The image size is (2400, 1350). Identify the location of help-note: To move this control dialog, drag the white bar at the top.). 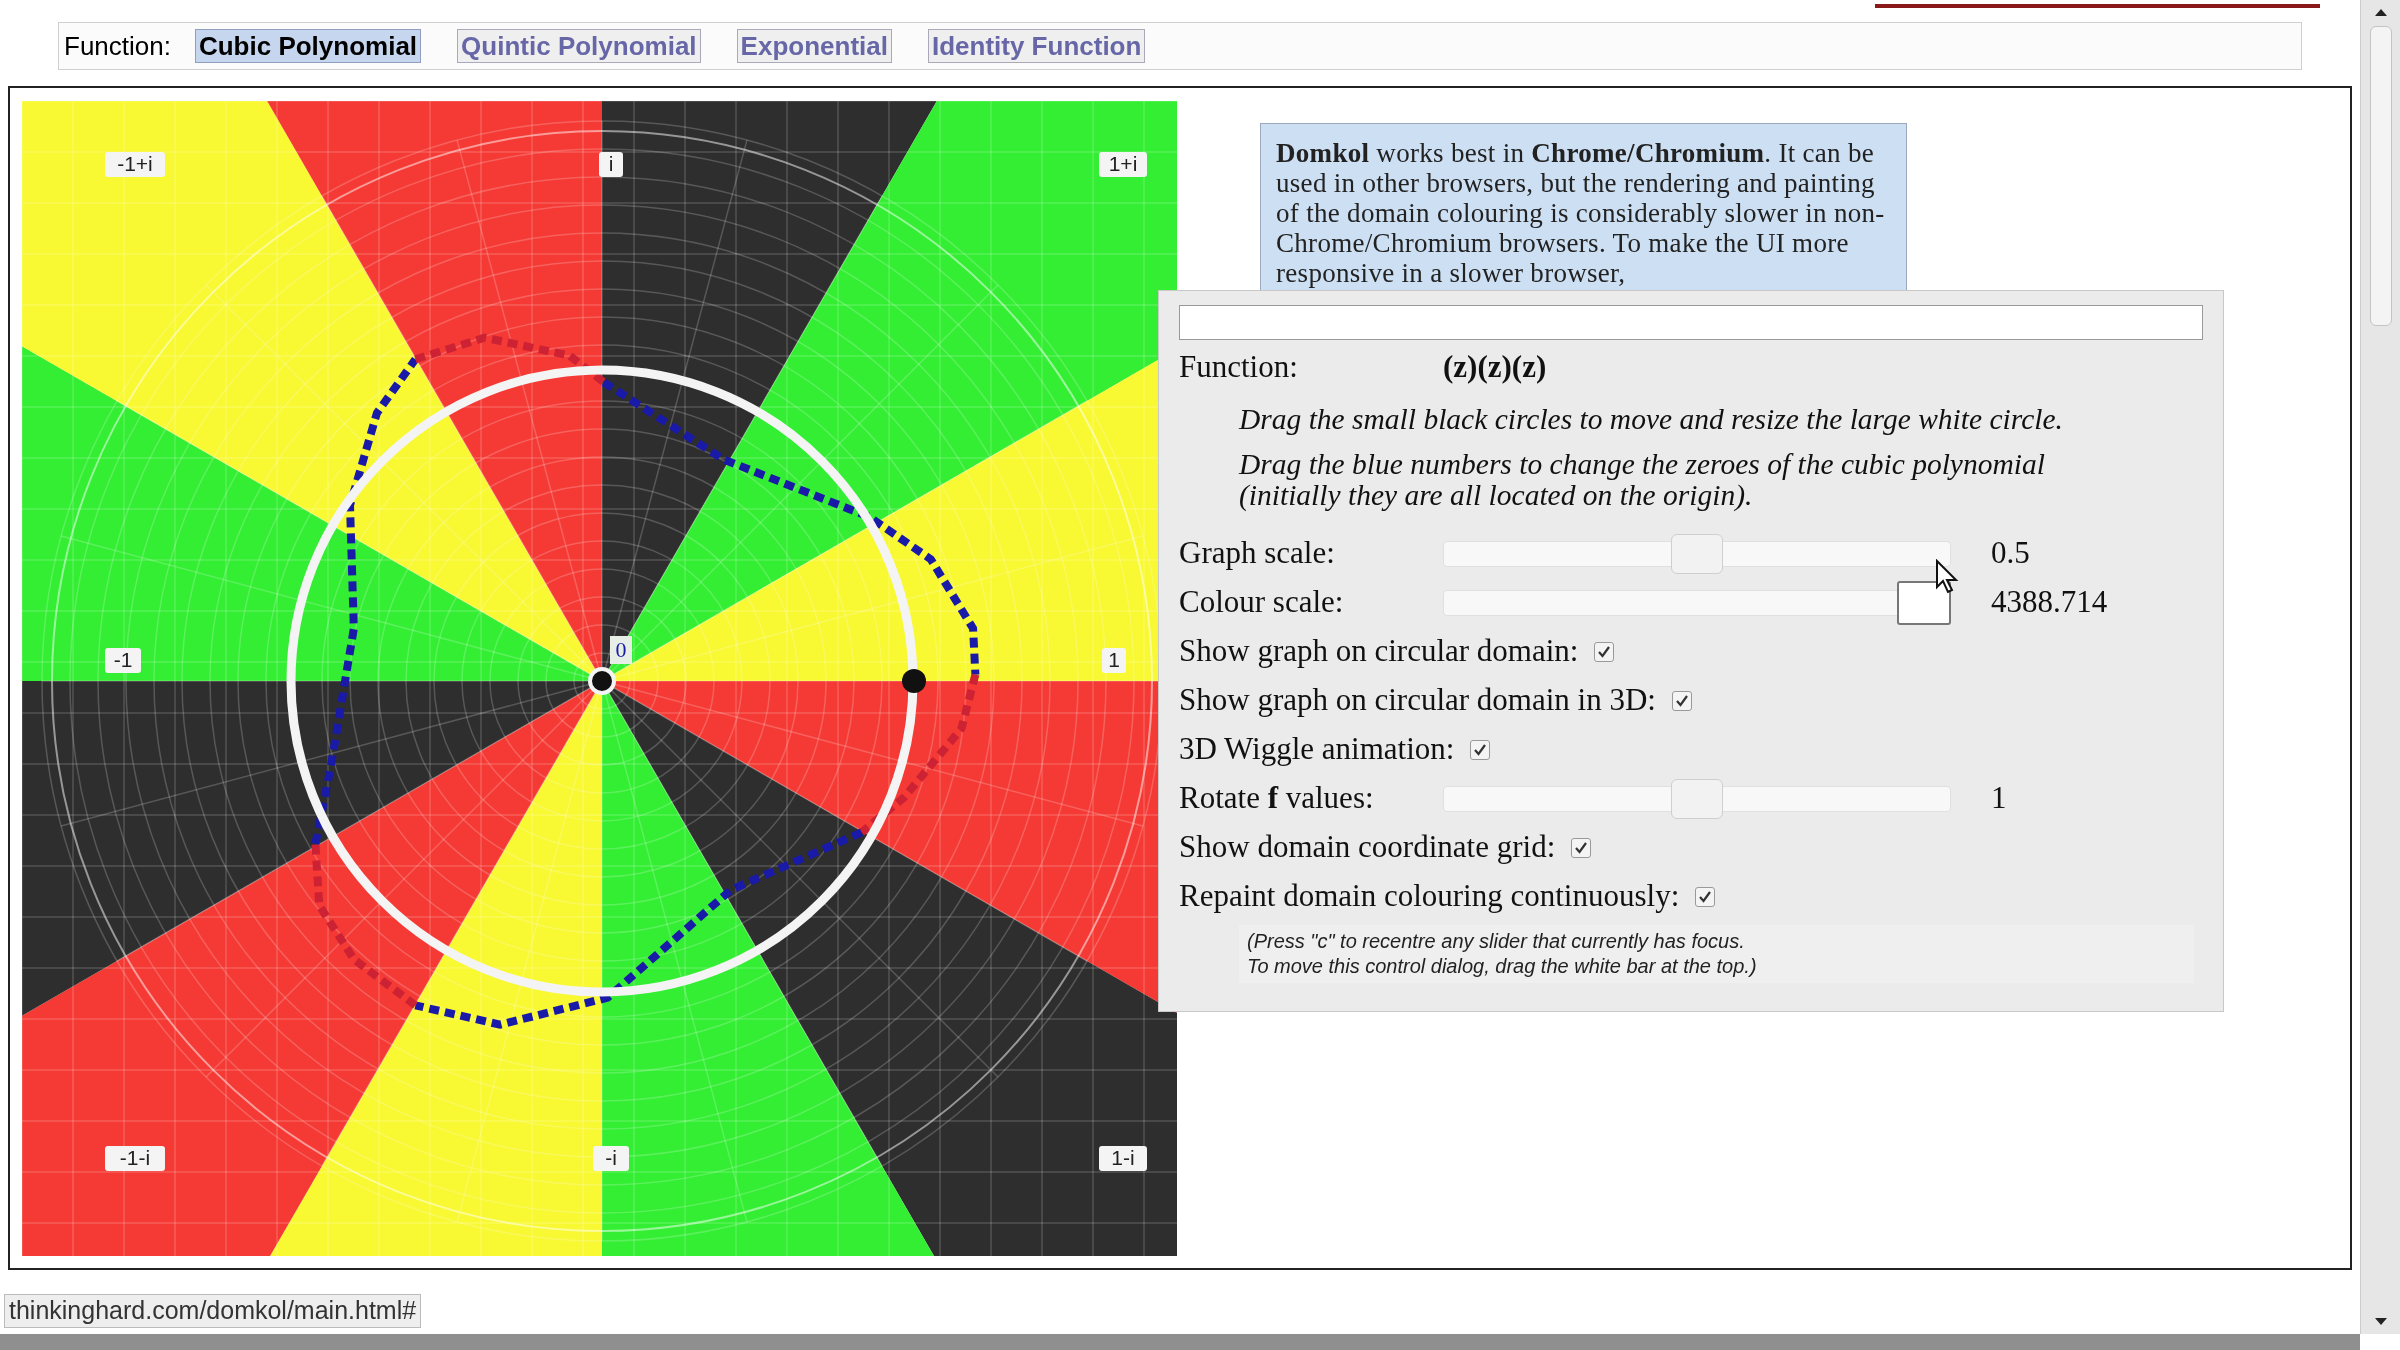
(1502, 966).